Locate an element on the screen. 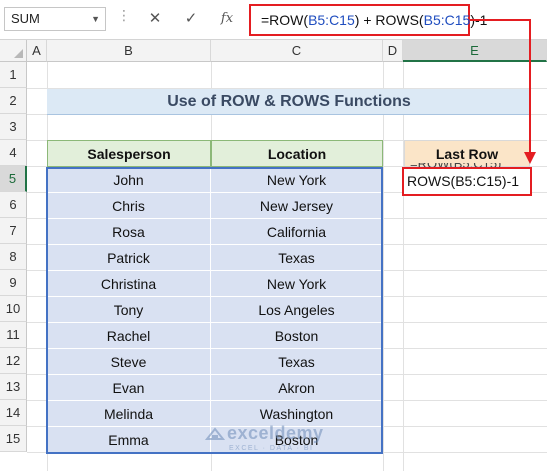 Image resolution: width=547 pixels, height=471 pixels. salesperson-cell: Emma is located at coordinates (129, 440).